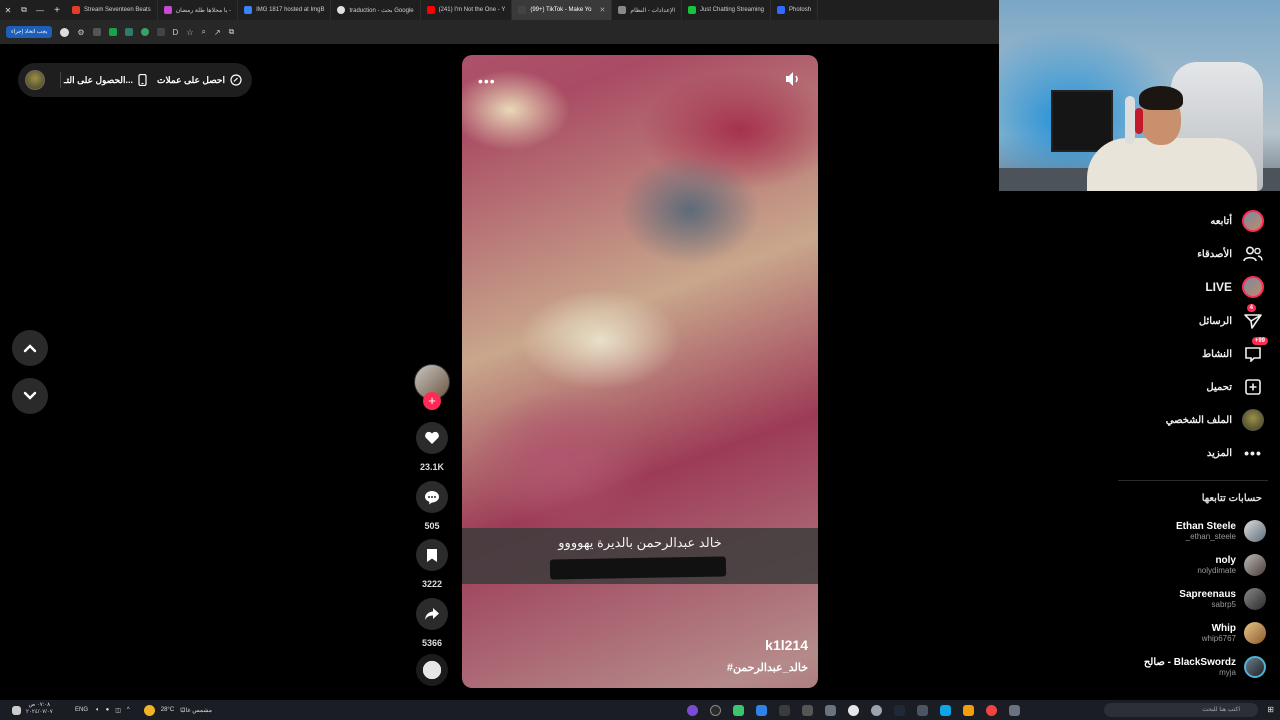 The width and height of the screenshot is (1280, 720). Describe the element at coordinates (112, 10) in the screenshot. I see `browser-tab: Stream Seventeen Beats` at that location.